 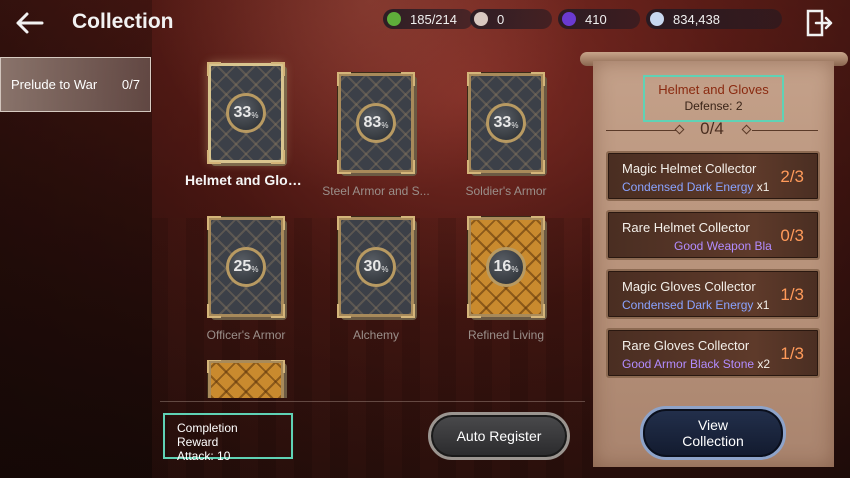 I want to click on exit-door-icon, so click(x=819, y=23).